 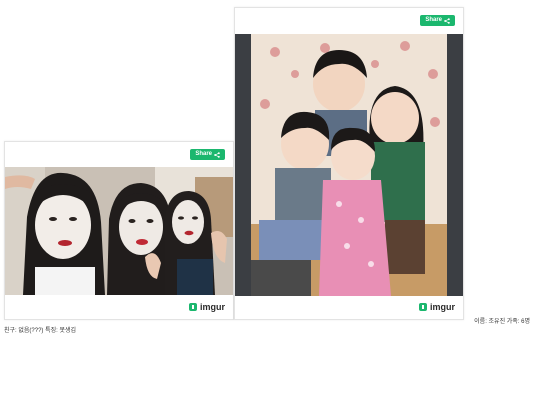 I want to click on masks-photo-illustration, so click(x=119, y=231).